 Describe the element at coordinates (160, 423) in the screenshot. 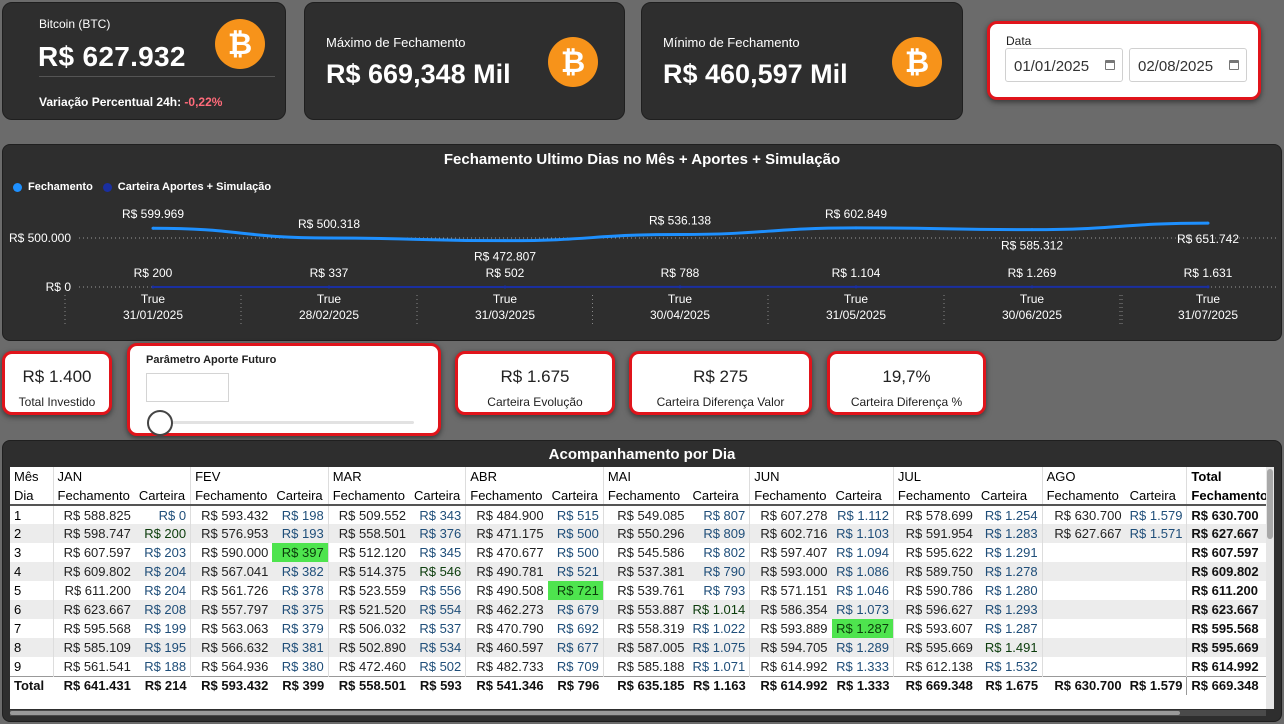

I see `slider-handle` at that location.